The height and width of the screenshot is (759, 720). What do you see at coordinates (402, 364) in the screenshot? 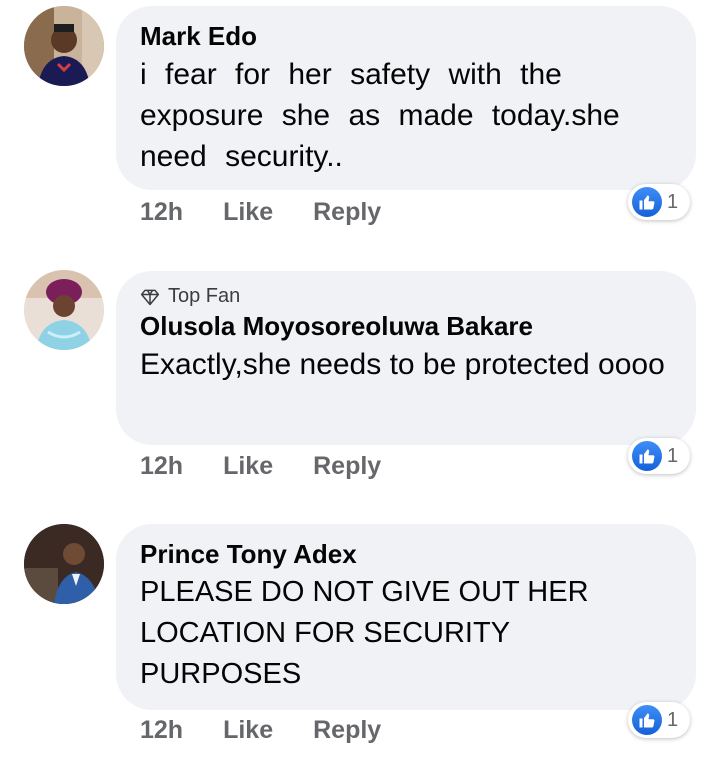
I see `comment-text: Exactly,she needs to be protected oooo` at bounding box center [402, 364].